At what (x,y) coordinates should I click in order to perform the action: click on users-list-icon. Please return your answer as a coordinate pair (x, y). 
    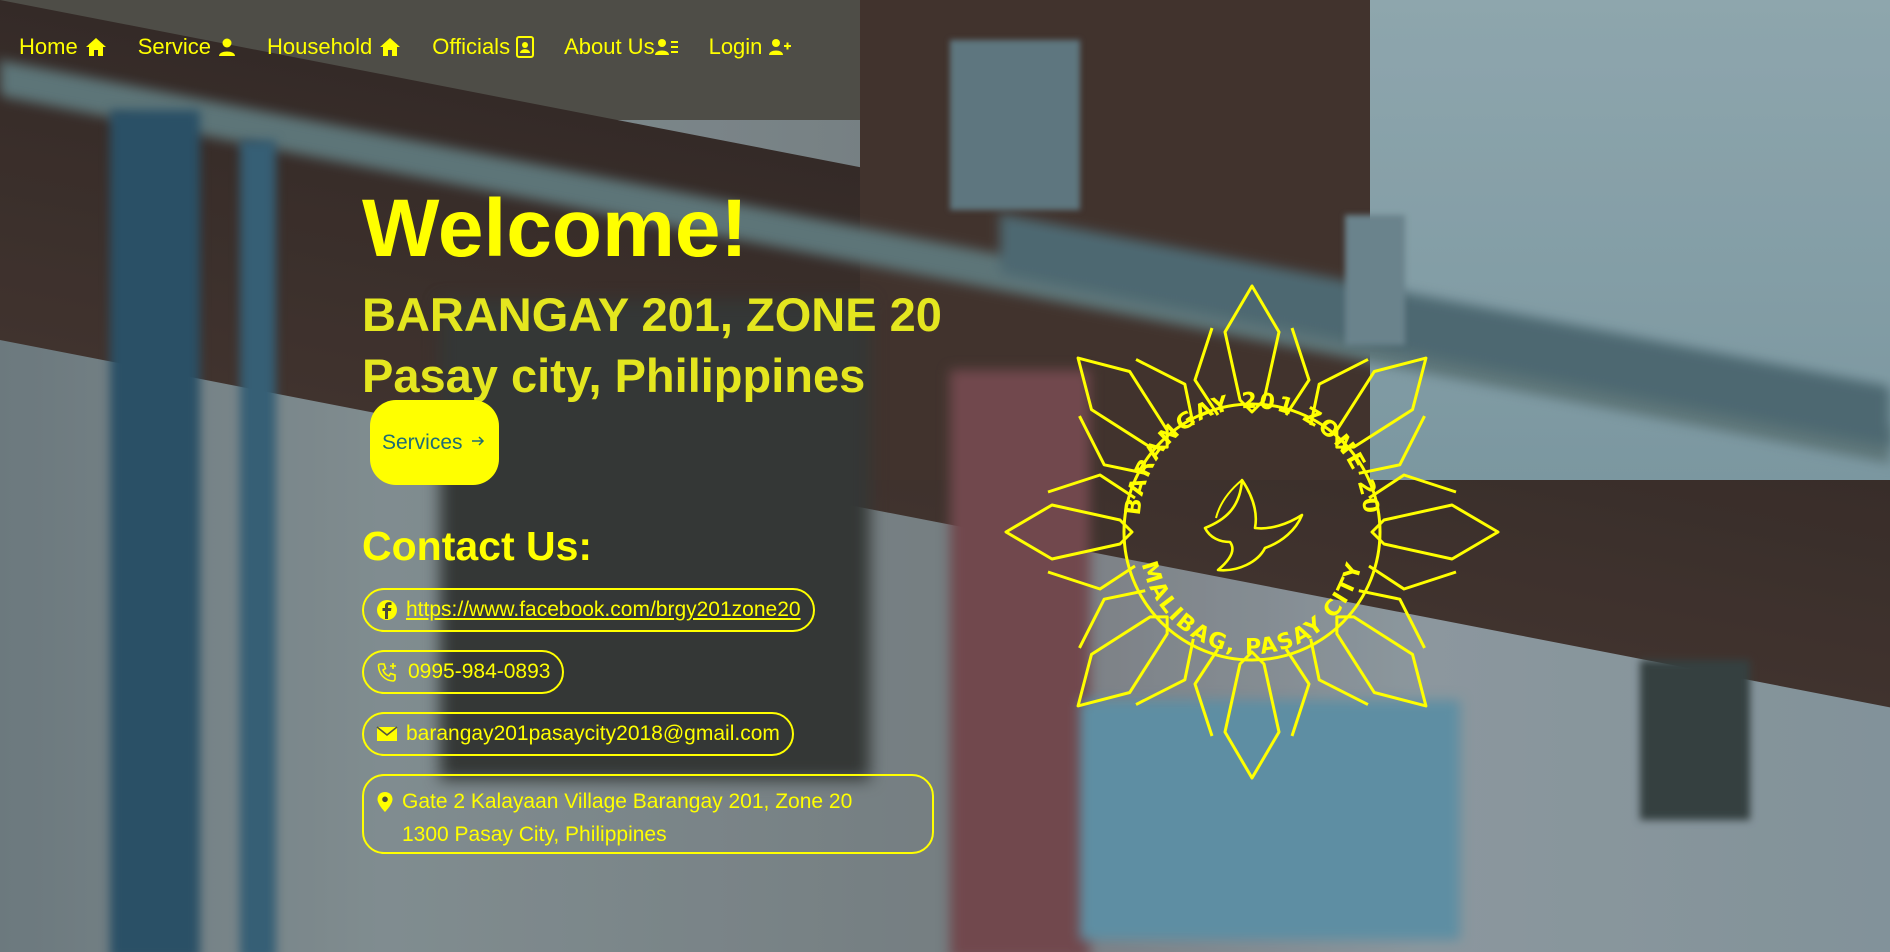
    Looking at the image, I should click on (666, 47).